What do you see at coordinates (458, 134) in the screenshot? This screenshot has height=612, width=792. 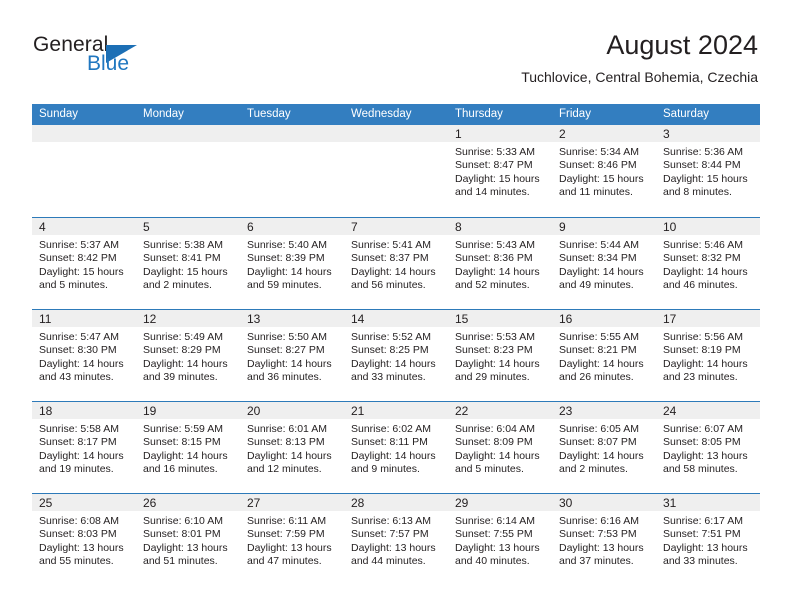 I see `day-number: 1` at bounding box center [458, 134].